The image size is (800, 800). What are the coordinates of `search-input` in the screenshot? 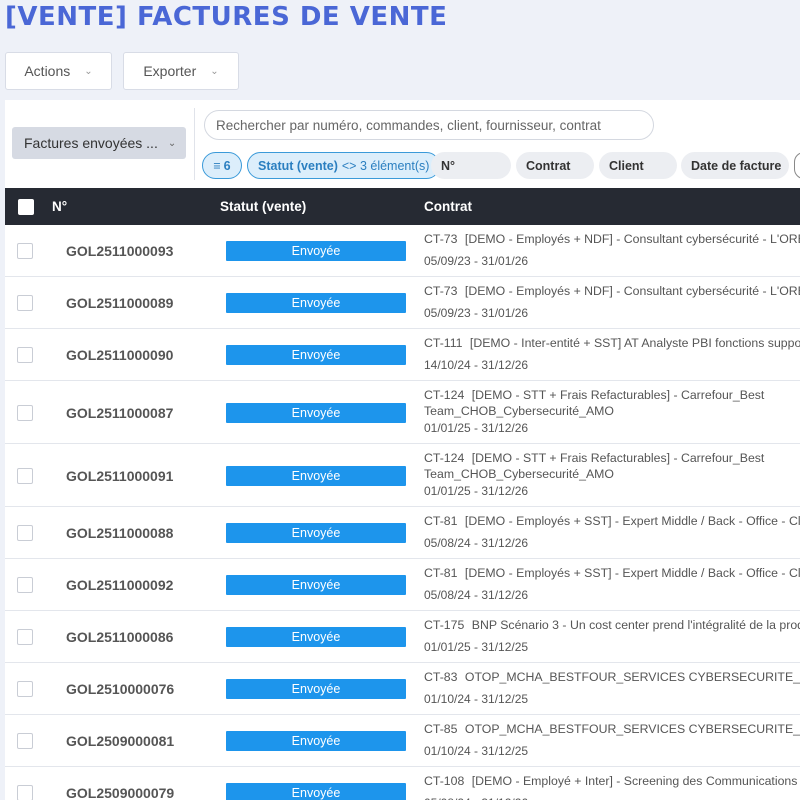 It's located at (429, 125).